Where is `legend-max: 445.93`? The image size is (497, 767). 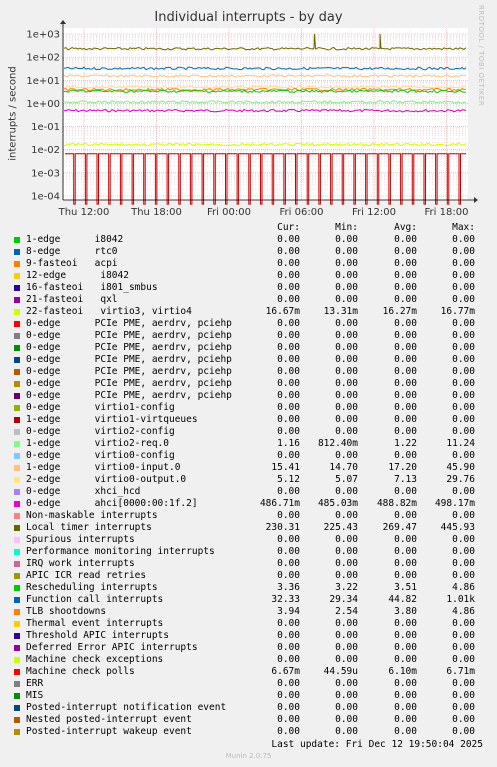
legend-max: 445.93 is located at coordinates (457, 527).